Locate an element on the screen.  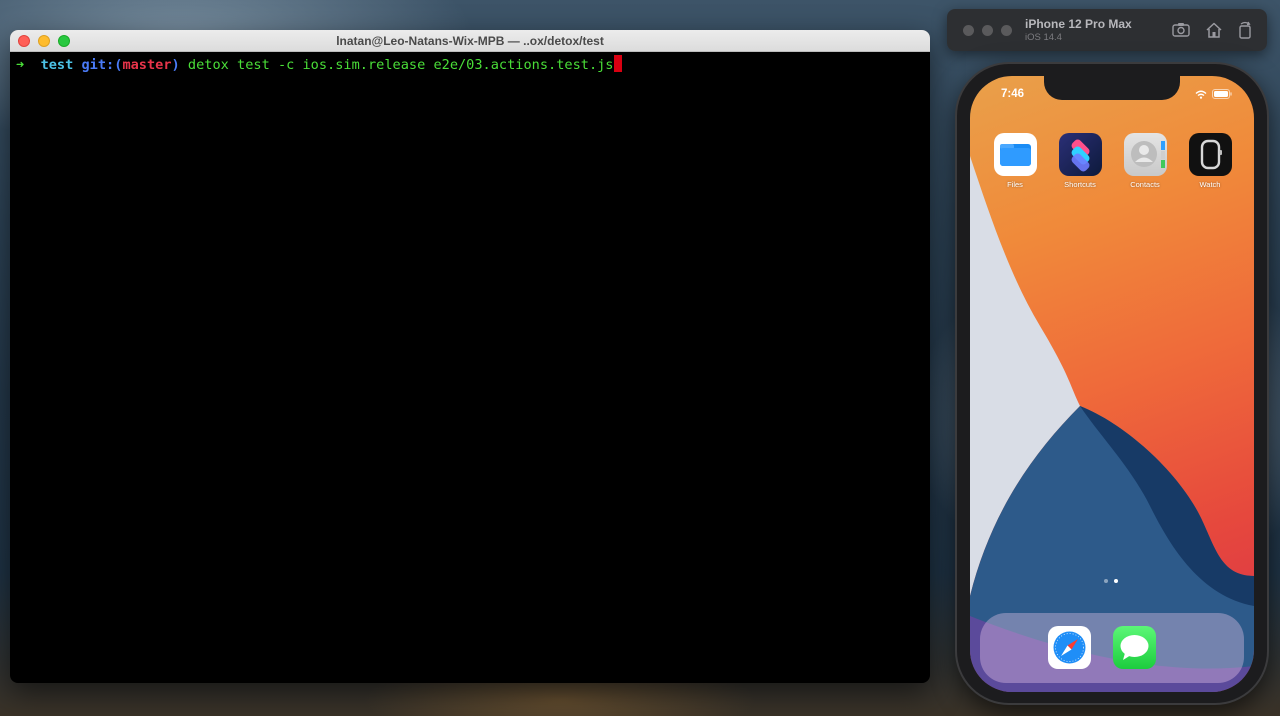
prompt-git-label: git: is located at coordinates (98, 65).